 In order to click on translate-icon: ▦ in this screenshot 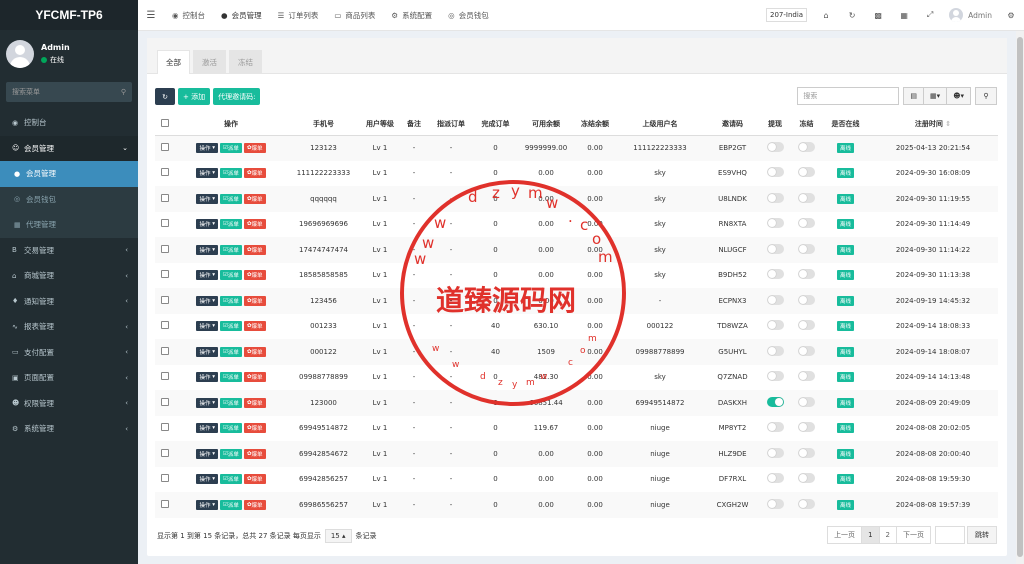, I will do `click(904, 15)`.